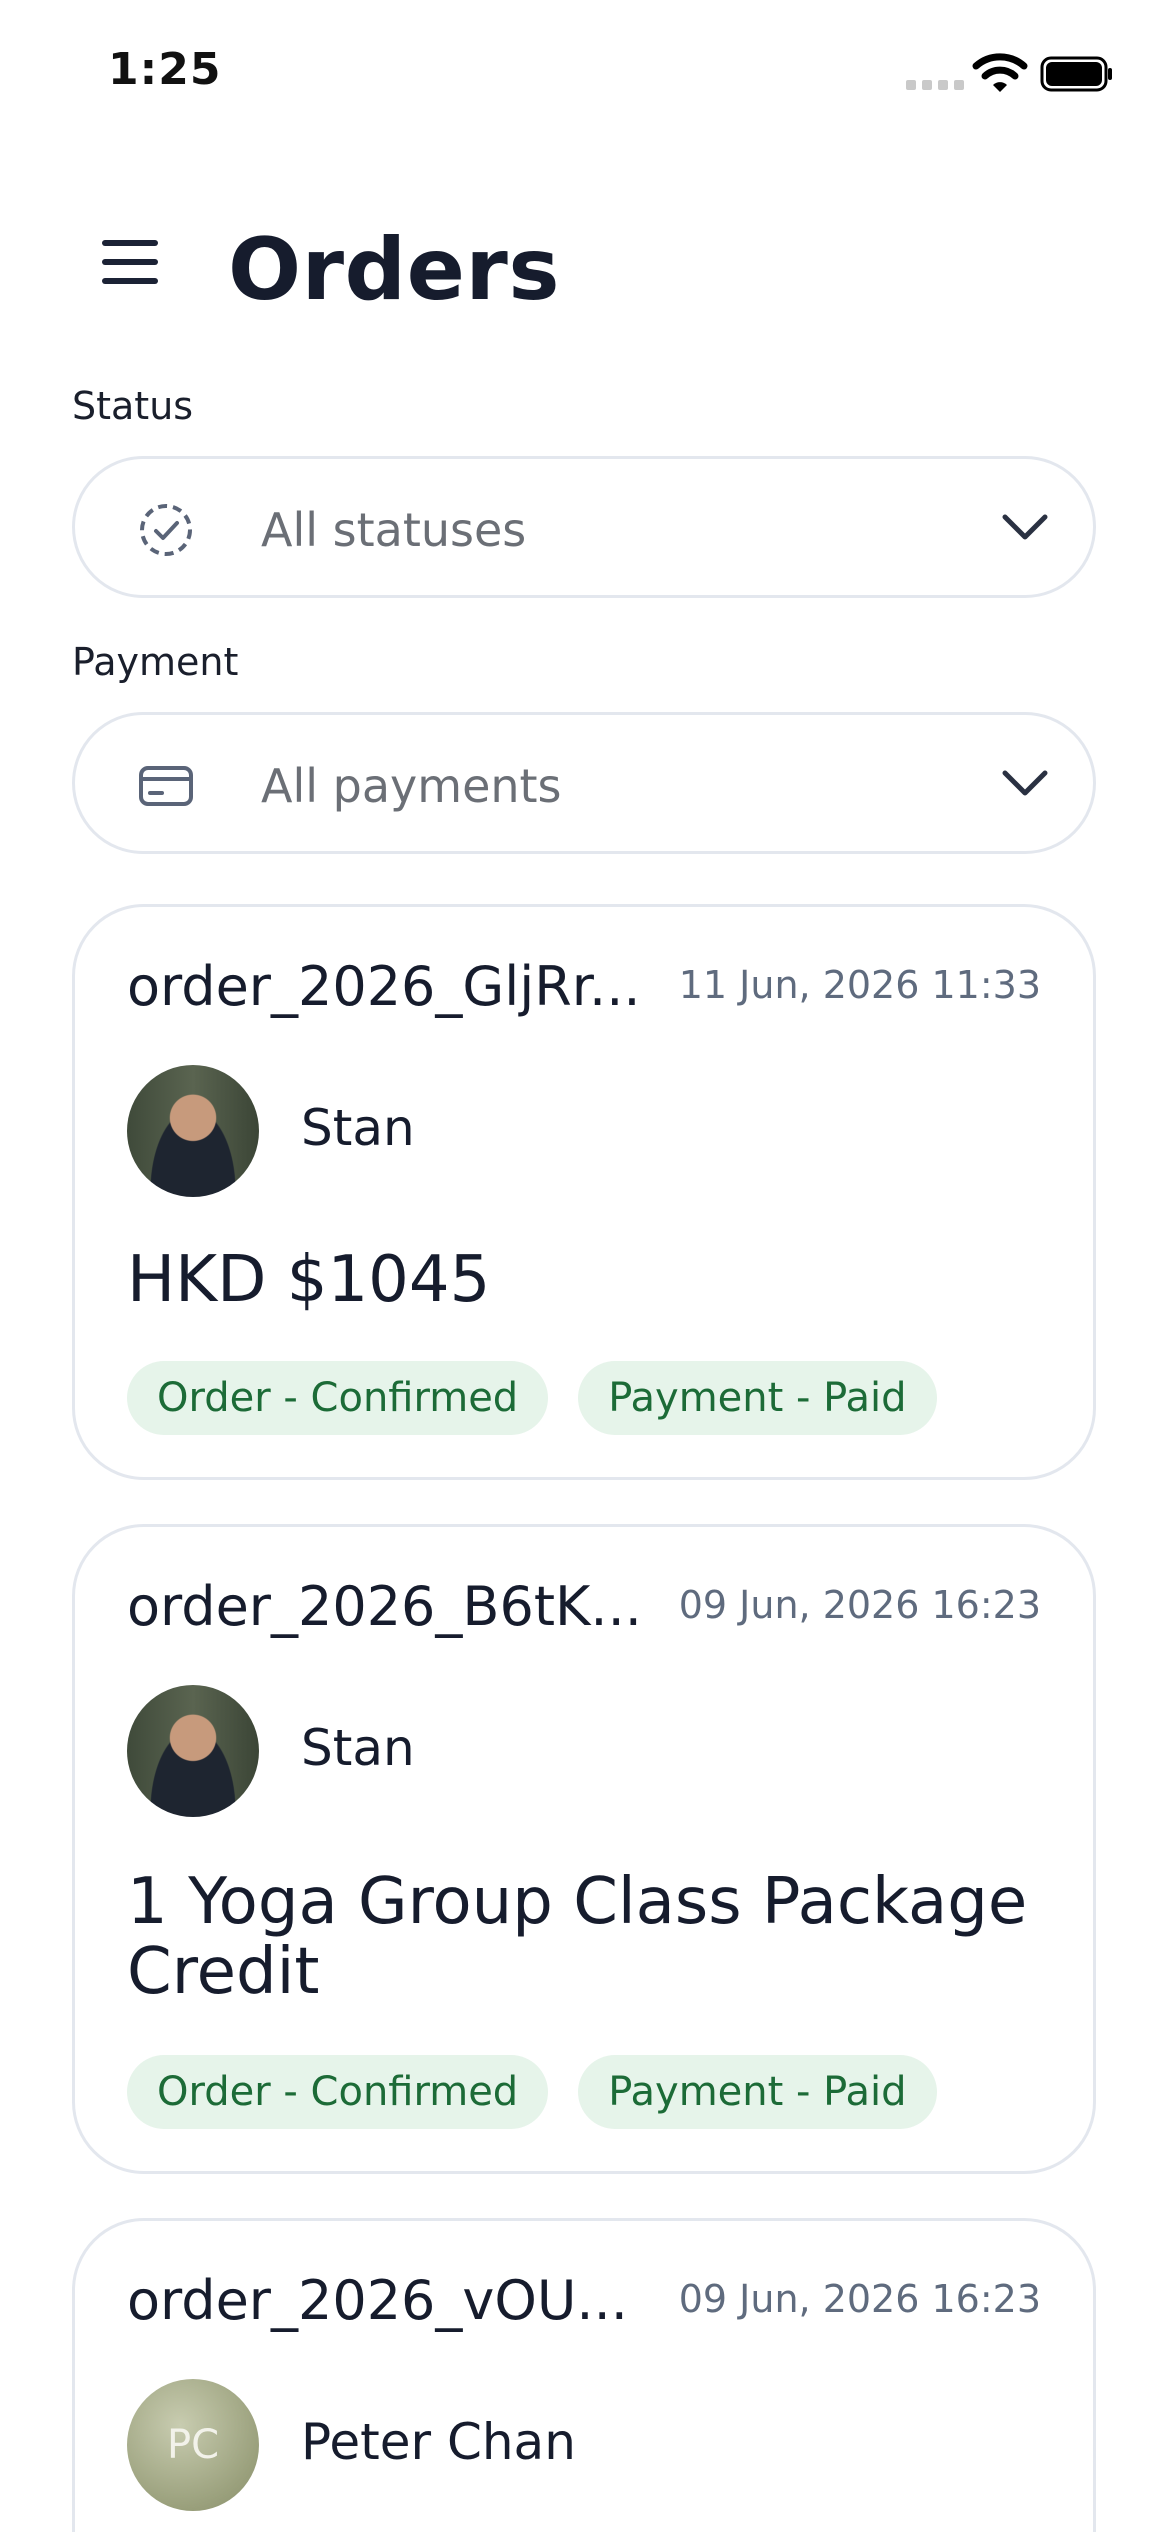 This screenshot has height=2532, width=1170. I want to click on status-bar: 1:25, so click(585, 75).